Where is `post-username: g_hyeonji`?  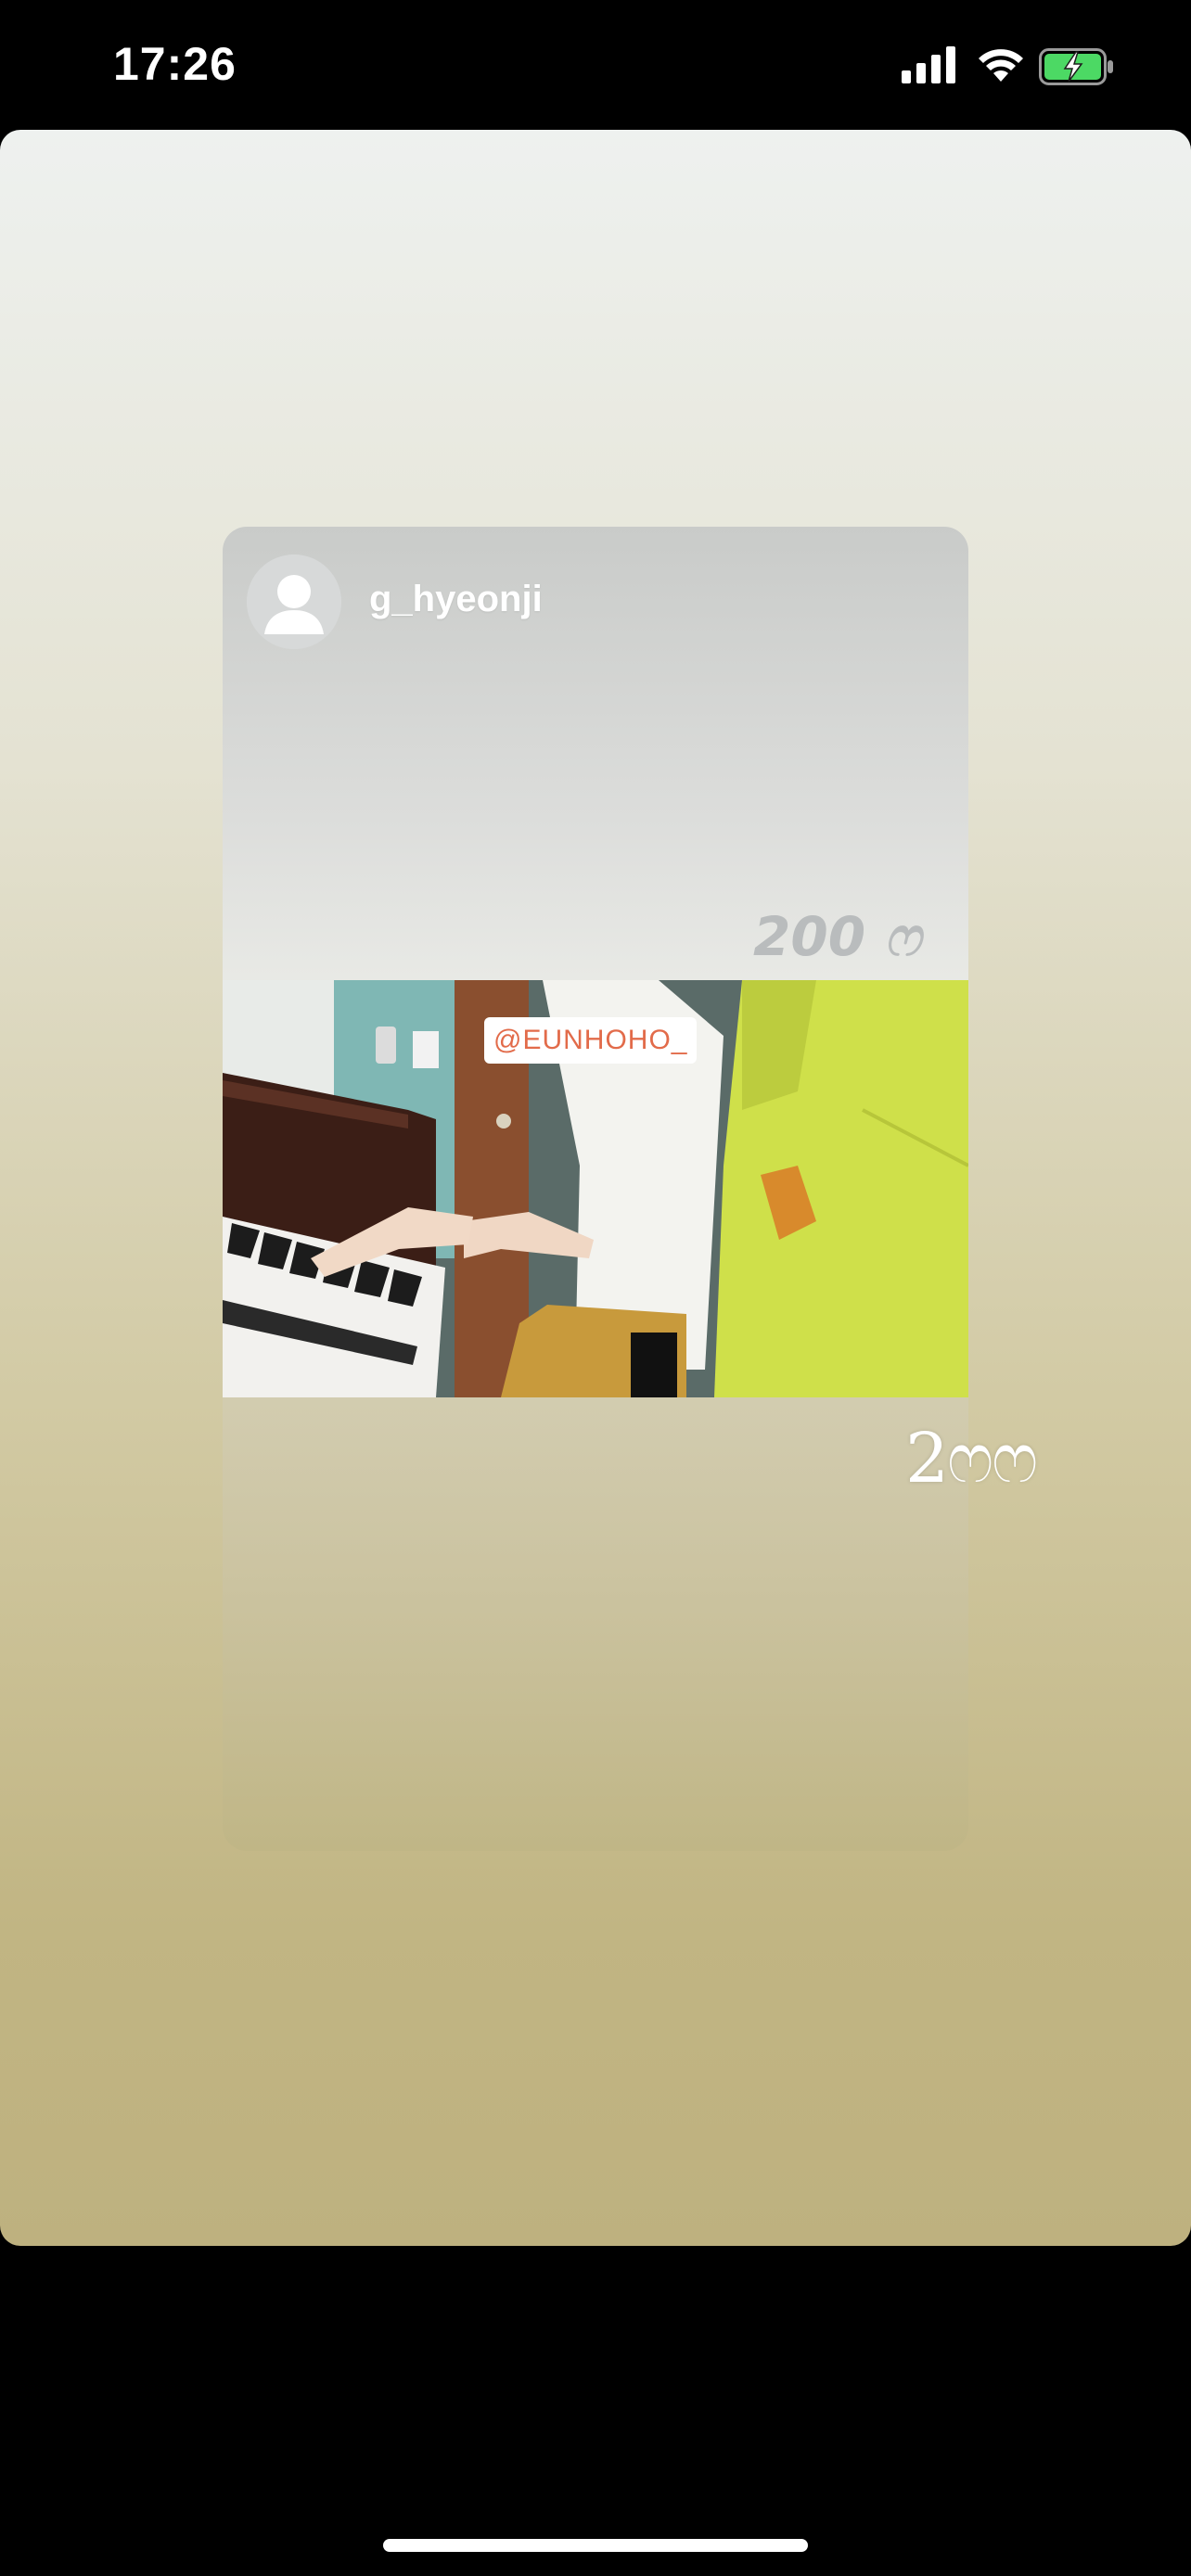
post-username: g_hyeonji is located at coordinates (456, 599).